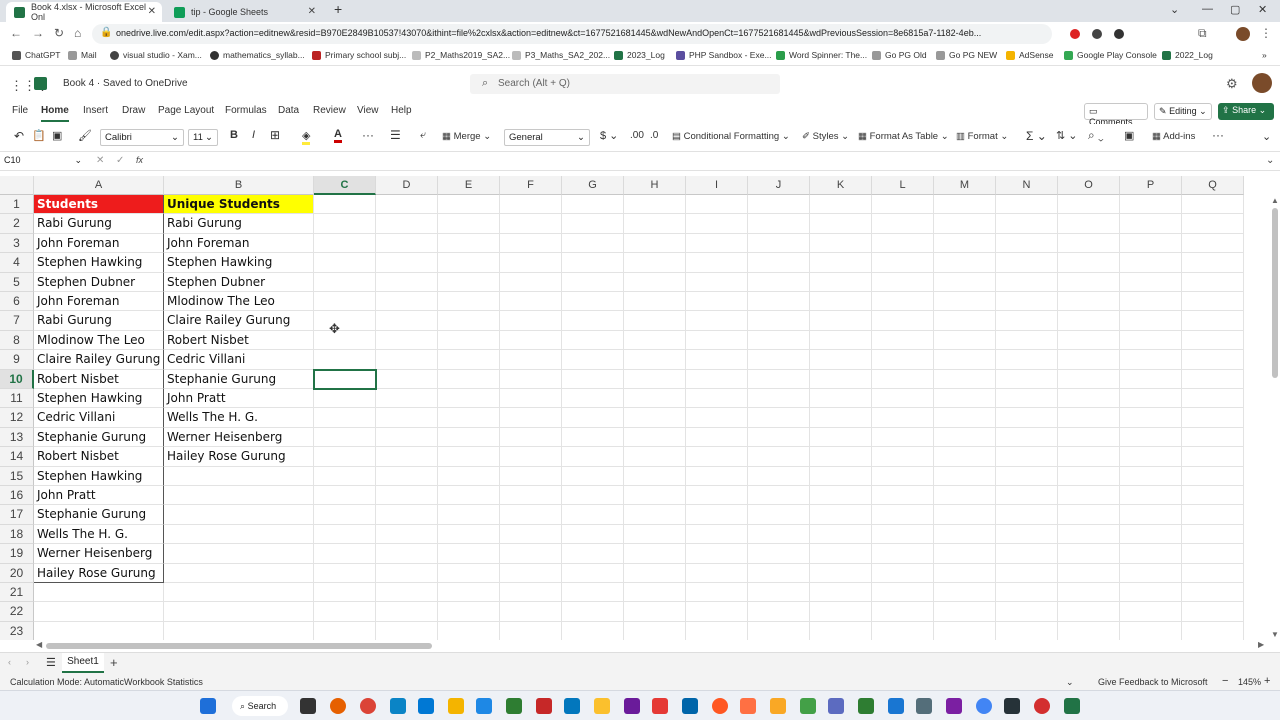  Describe the element at coordinates (239, 496) in the screenshot. I see `cell-b16` at that location.